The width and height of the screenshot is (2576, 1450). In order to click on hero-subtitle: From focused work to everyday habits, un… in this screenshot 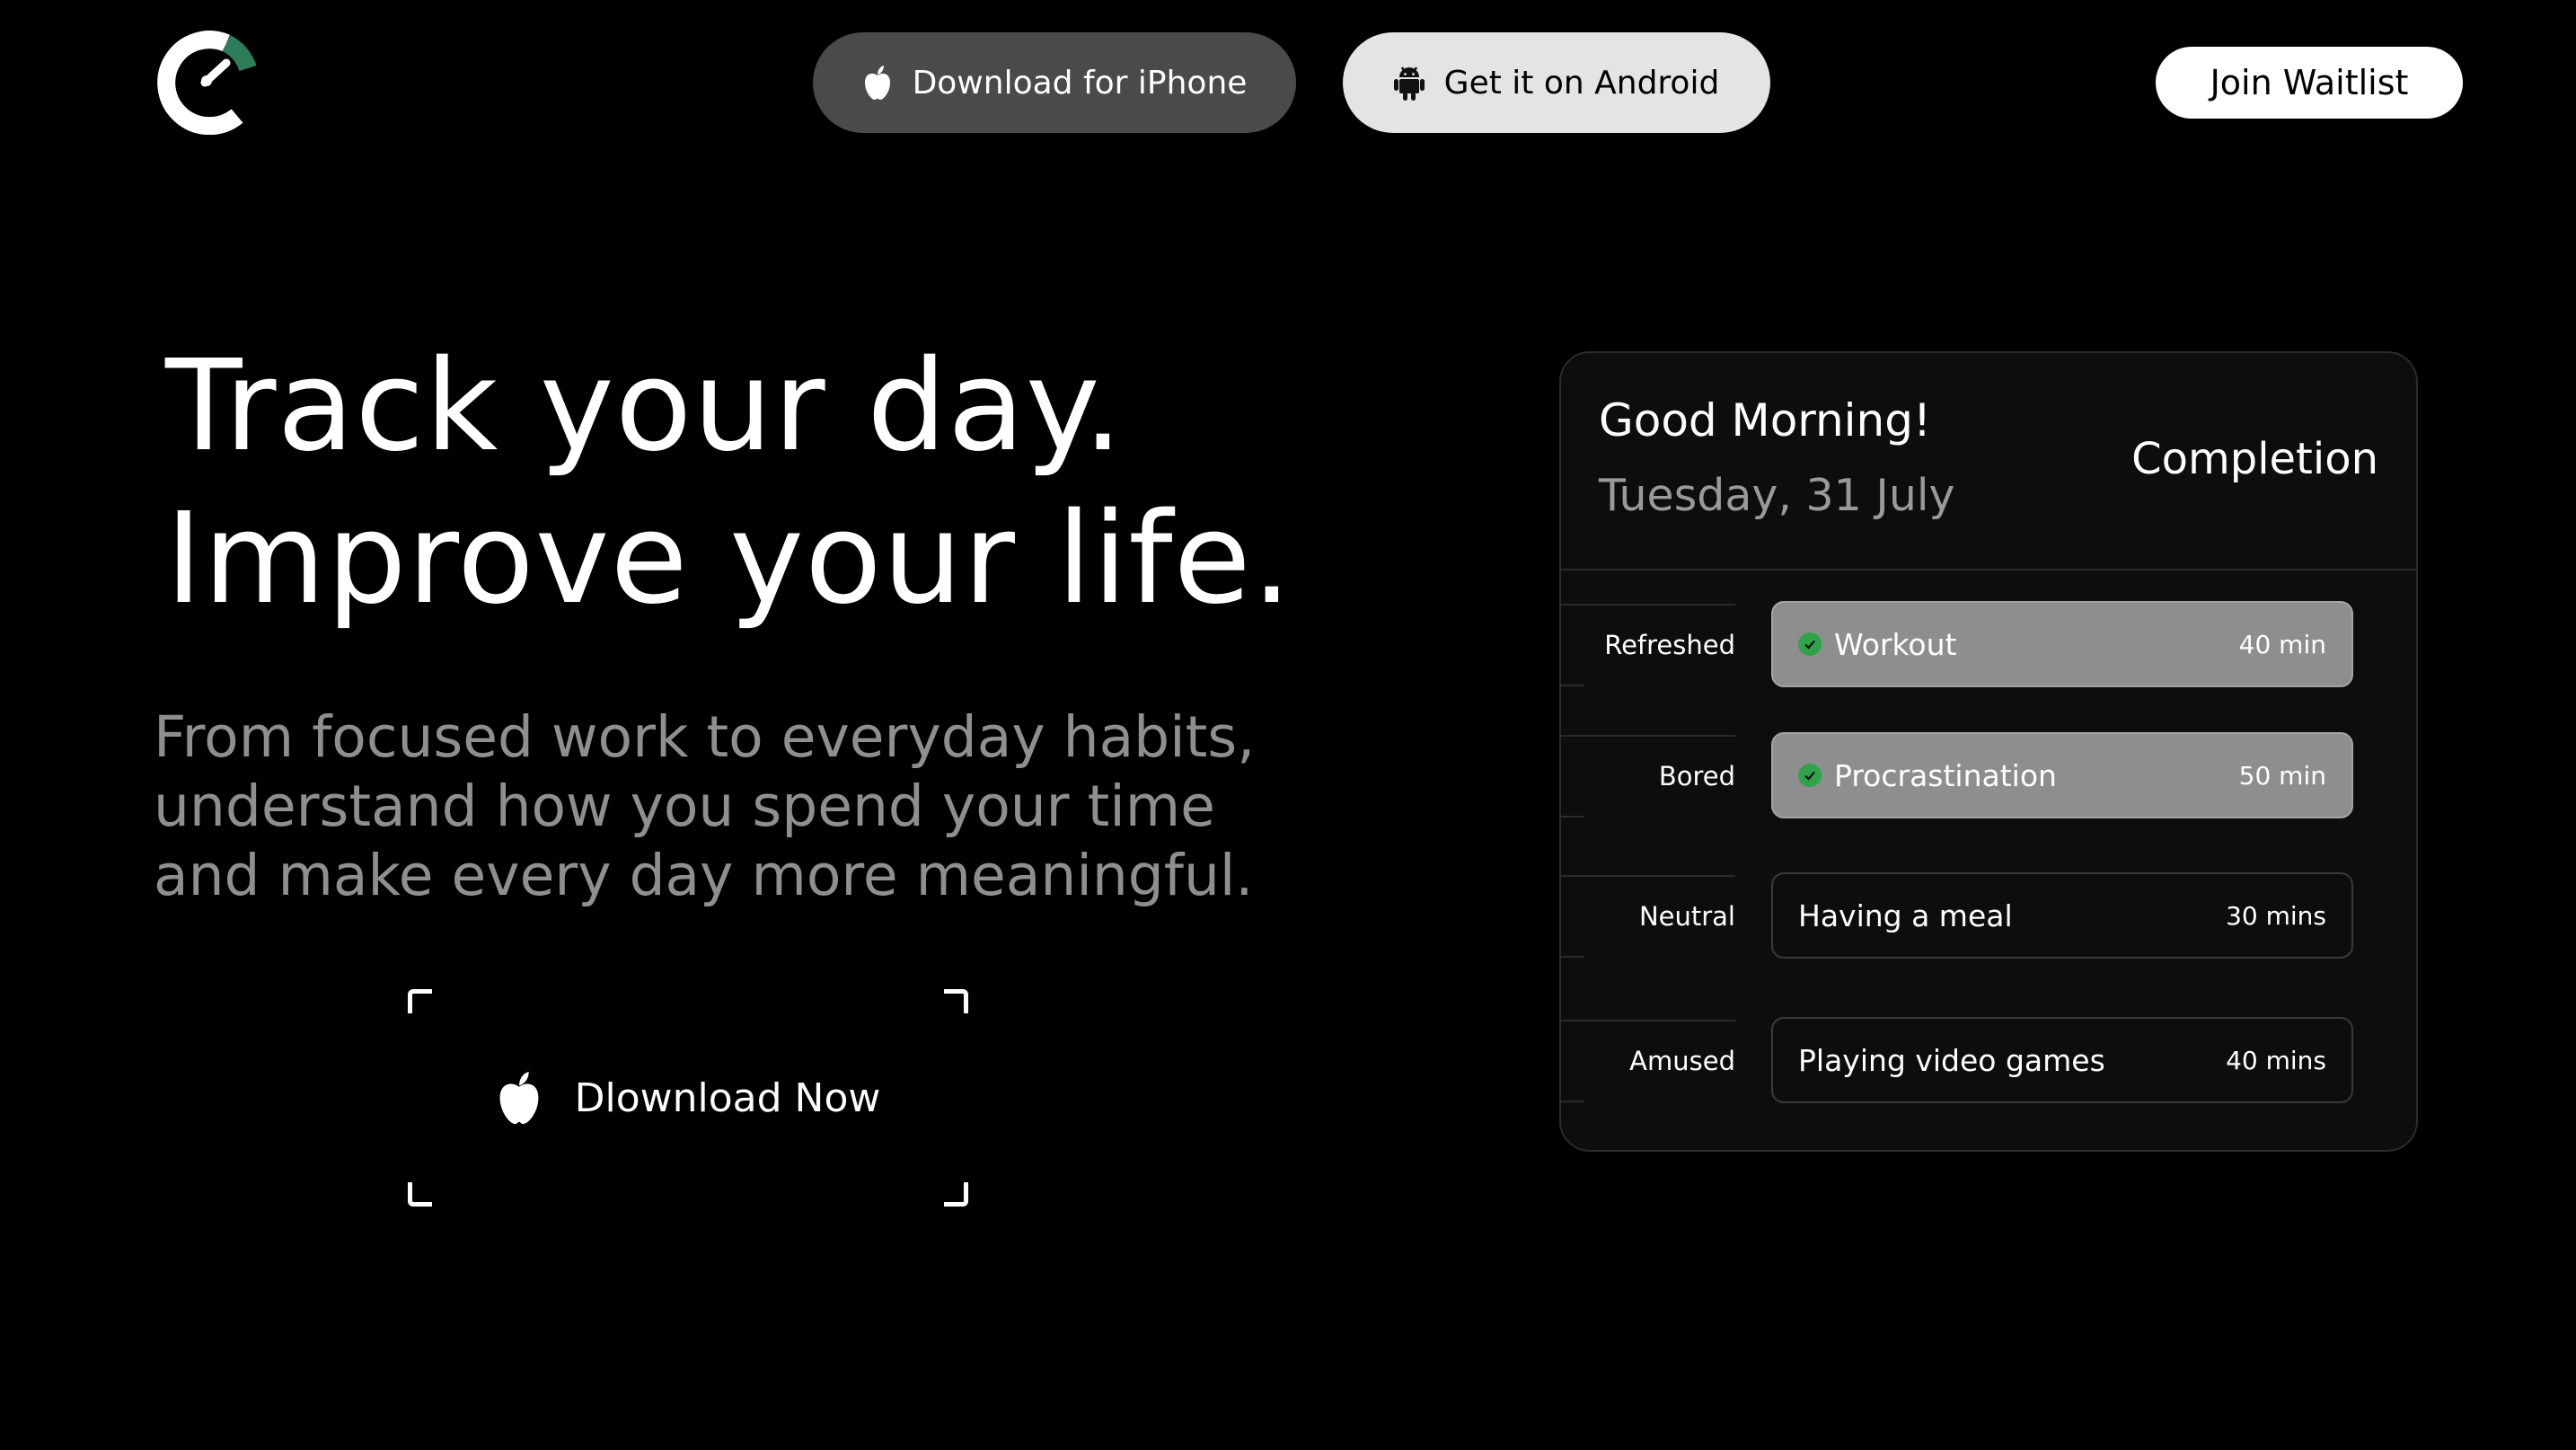, I will do `click(737, 806)`.